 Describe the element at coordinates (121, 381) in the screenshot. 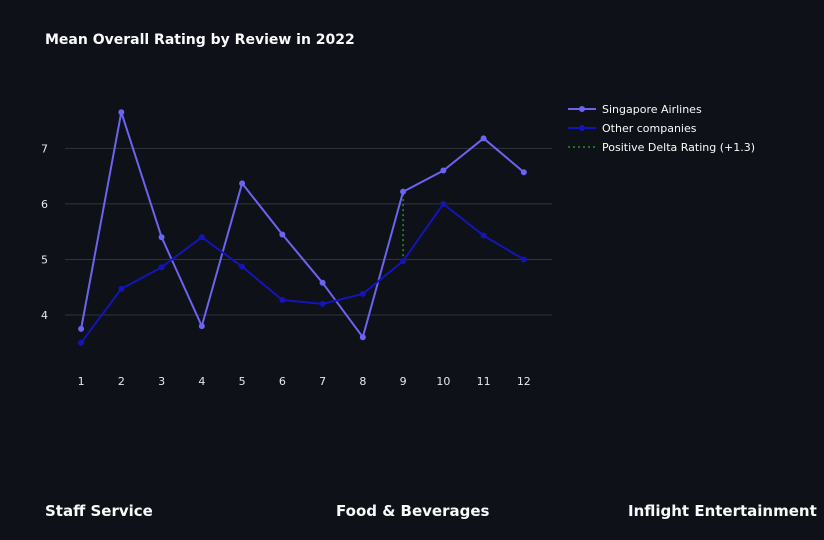

I see `x-tick-label: 2` at that location.